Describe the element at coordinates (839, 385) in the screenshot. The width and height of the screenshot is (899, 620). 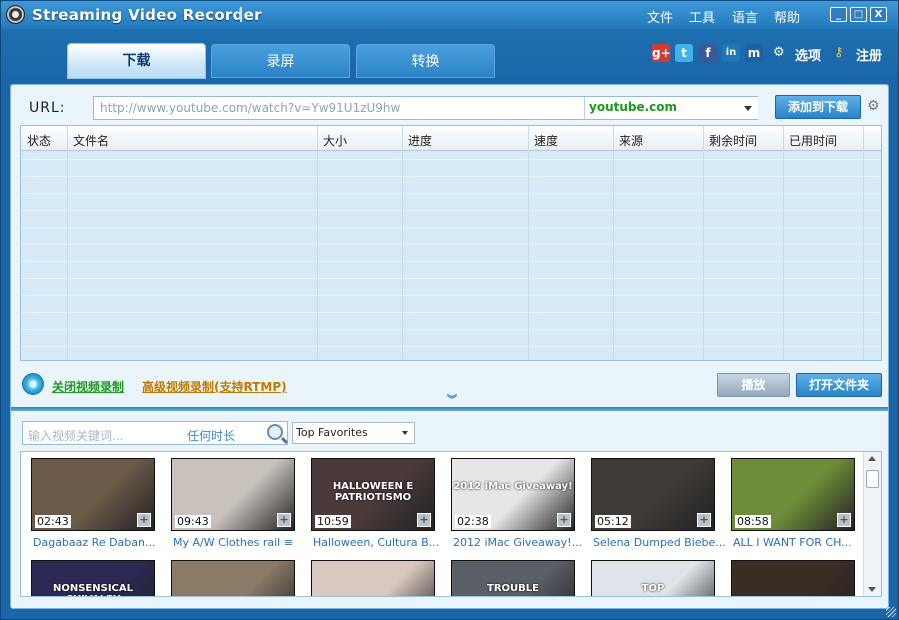
I see `open-folder-button: 打开文件夹` at that location.